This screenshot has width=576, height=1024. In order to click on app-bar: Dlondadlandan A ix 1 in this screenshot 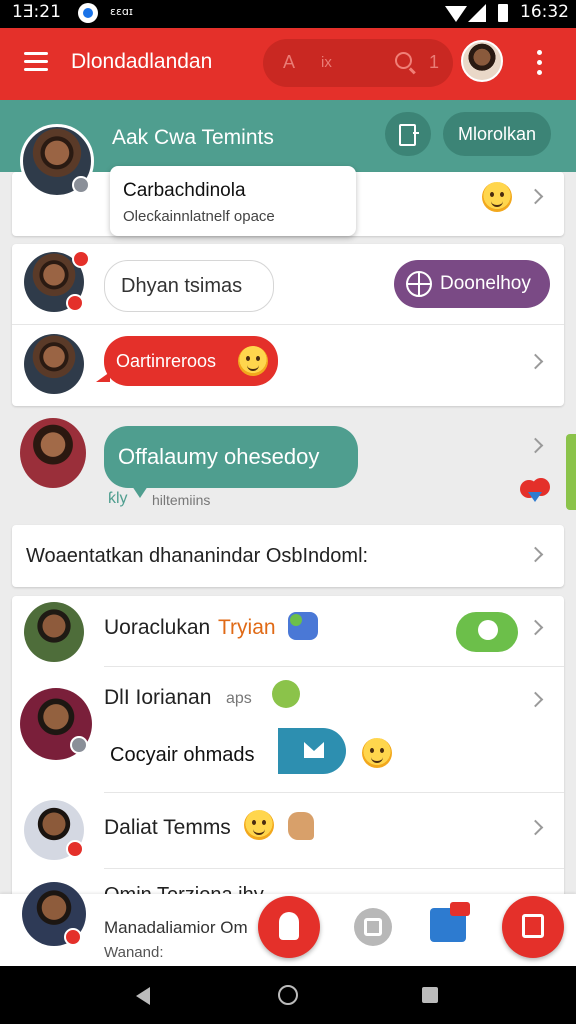, I will do `click(288, 64)`.